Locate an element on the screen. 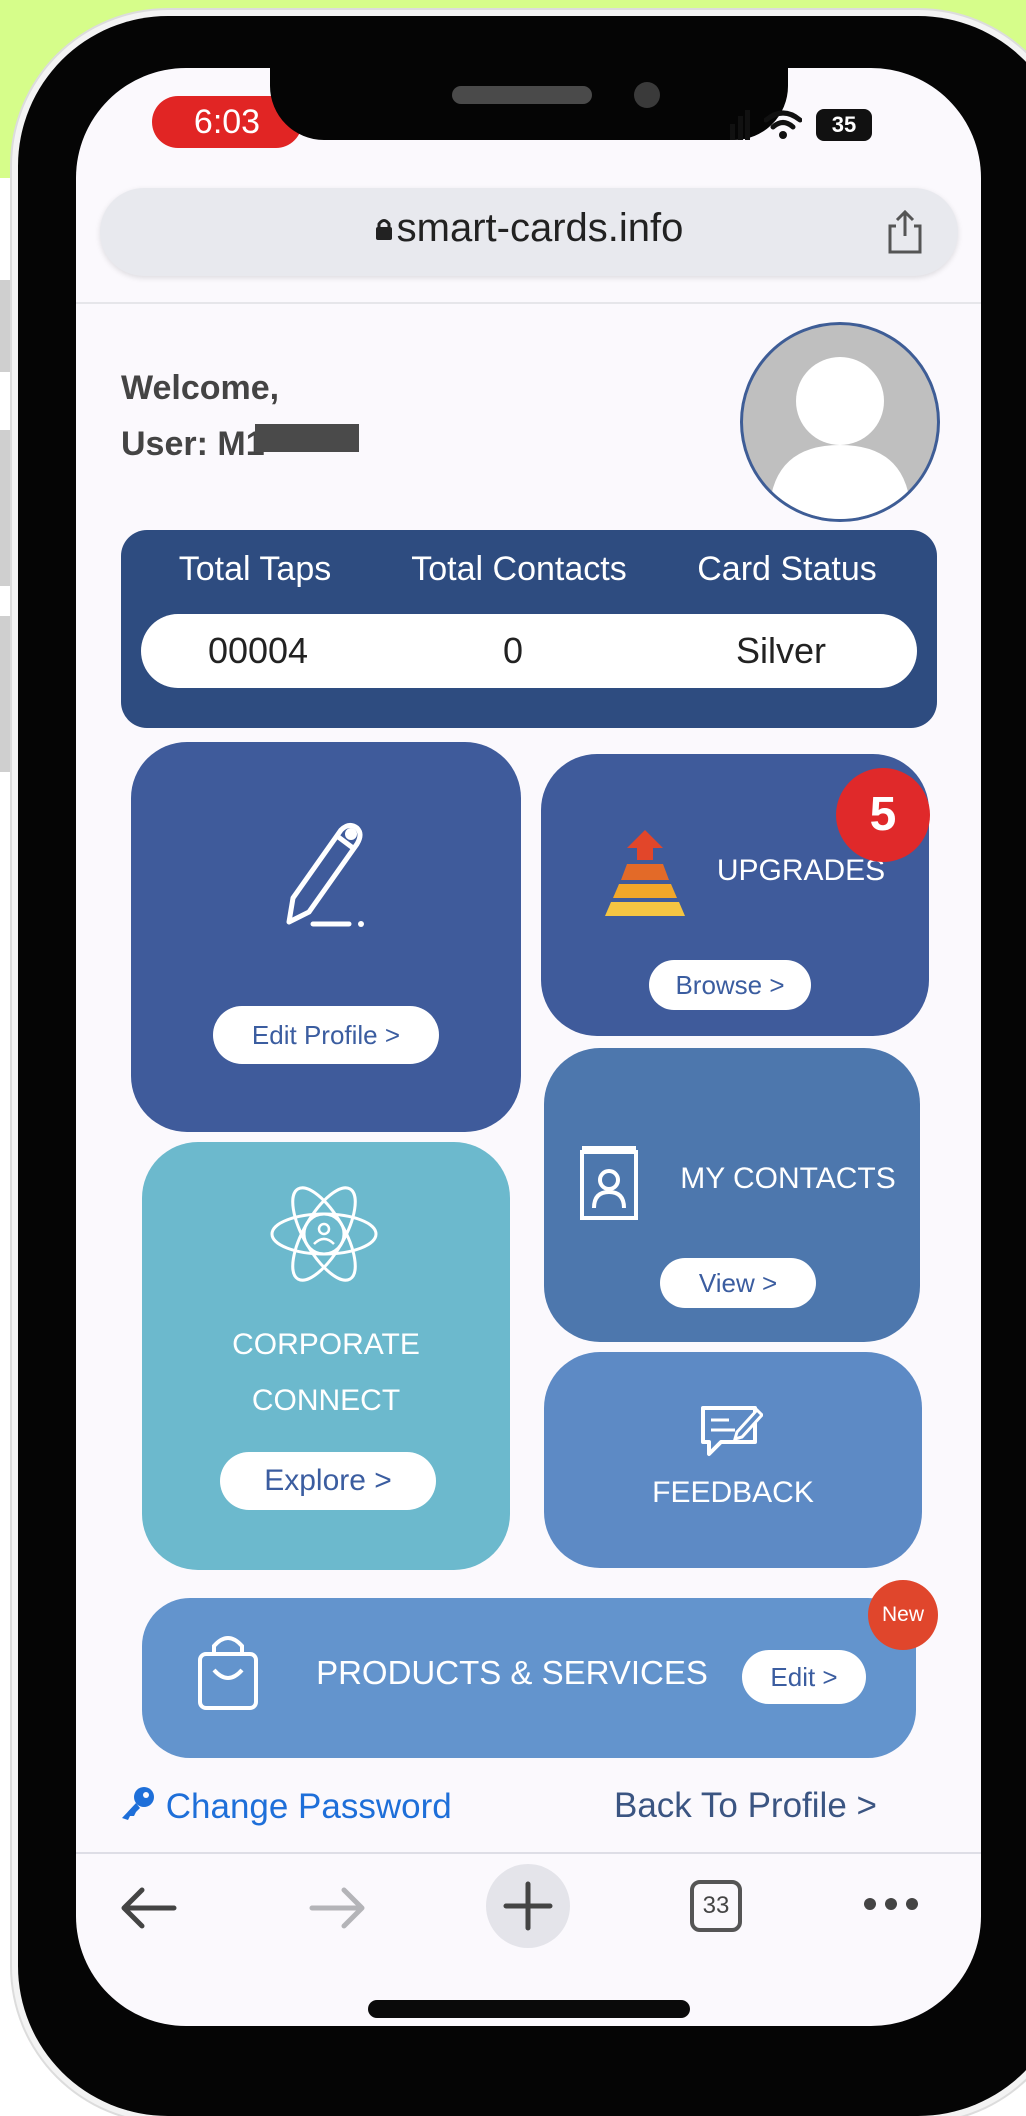  change-password-link: Change Password is located at coordinates (285, 1806).